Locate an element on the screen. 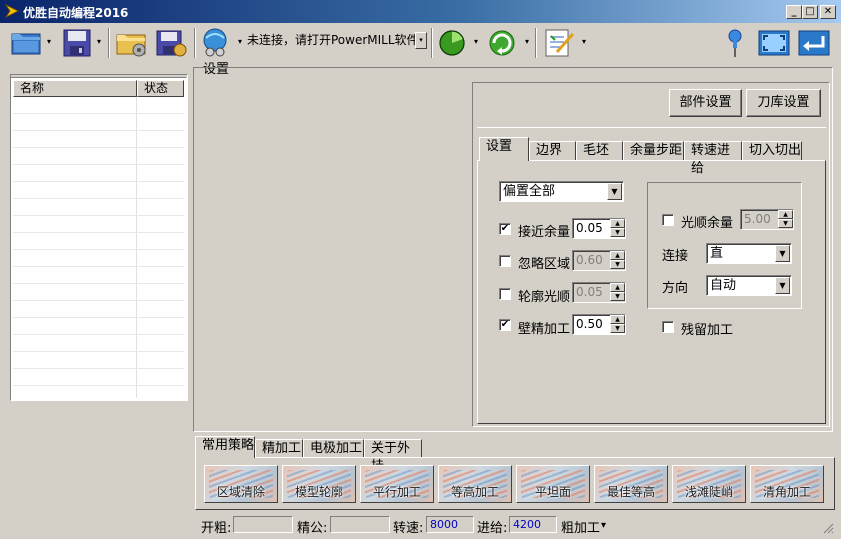 The height and width of the screenshot is (539, 841). approach-allowance-checkbox: ✔ is located at coordinates (505, 229).